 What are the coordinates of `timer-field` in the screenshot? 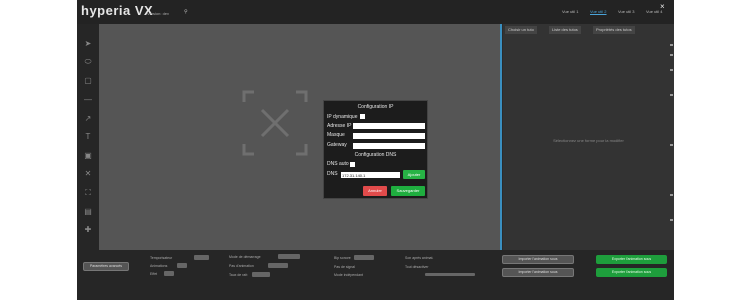 It's located at (201, 257).